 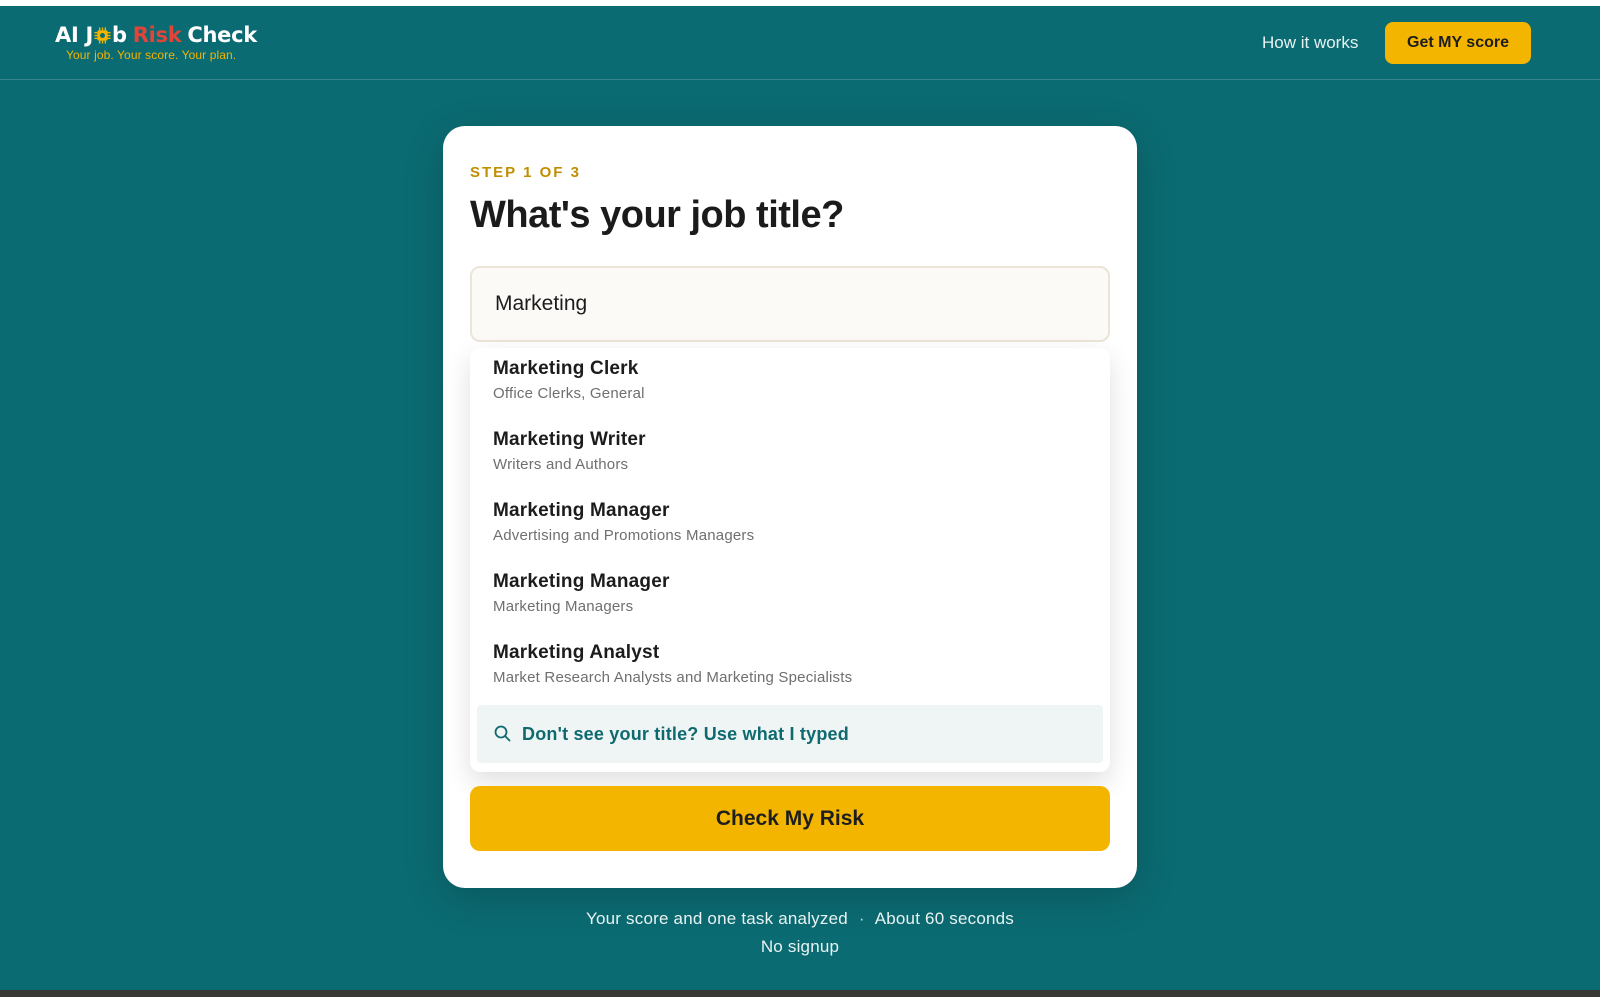 What do you see at coordinates (566, 368) in the screenshot?
I see `suggestion-title: Marketing Clerk` at bounding box center [566, 368].